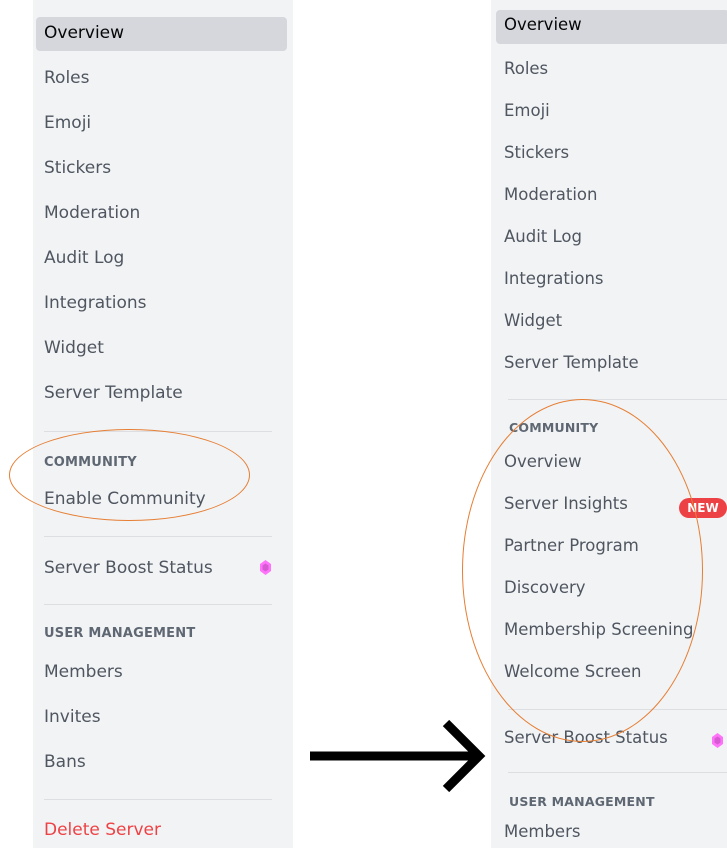 This screenshot has width=727, height=848. I want to click on sidebar-item-membership-screening: Membership Screening, so click(611, 632).